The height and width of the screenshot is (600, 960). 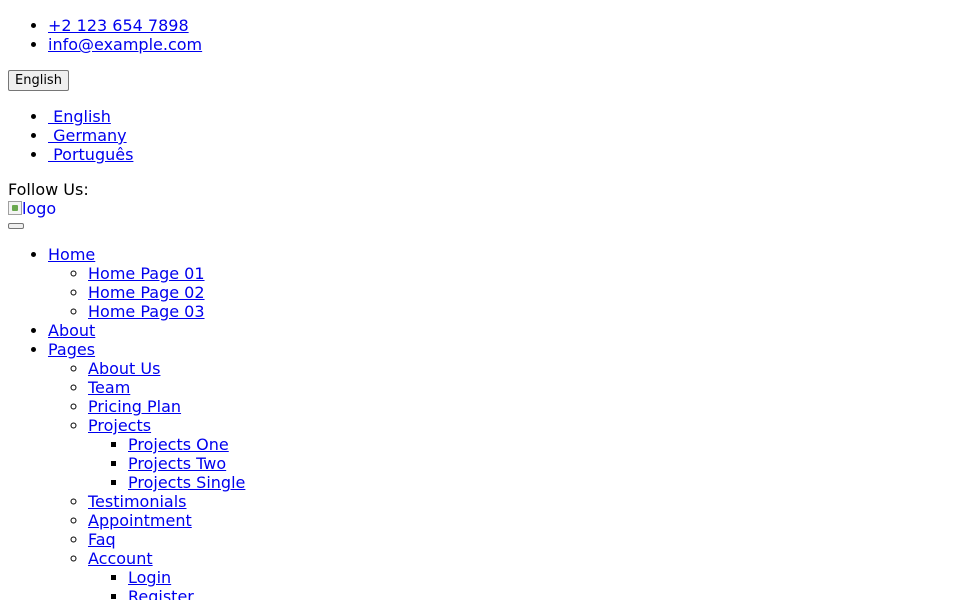 I want to click on submenu-item: Projects Single, so click(x=540, y=482).